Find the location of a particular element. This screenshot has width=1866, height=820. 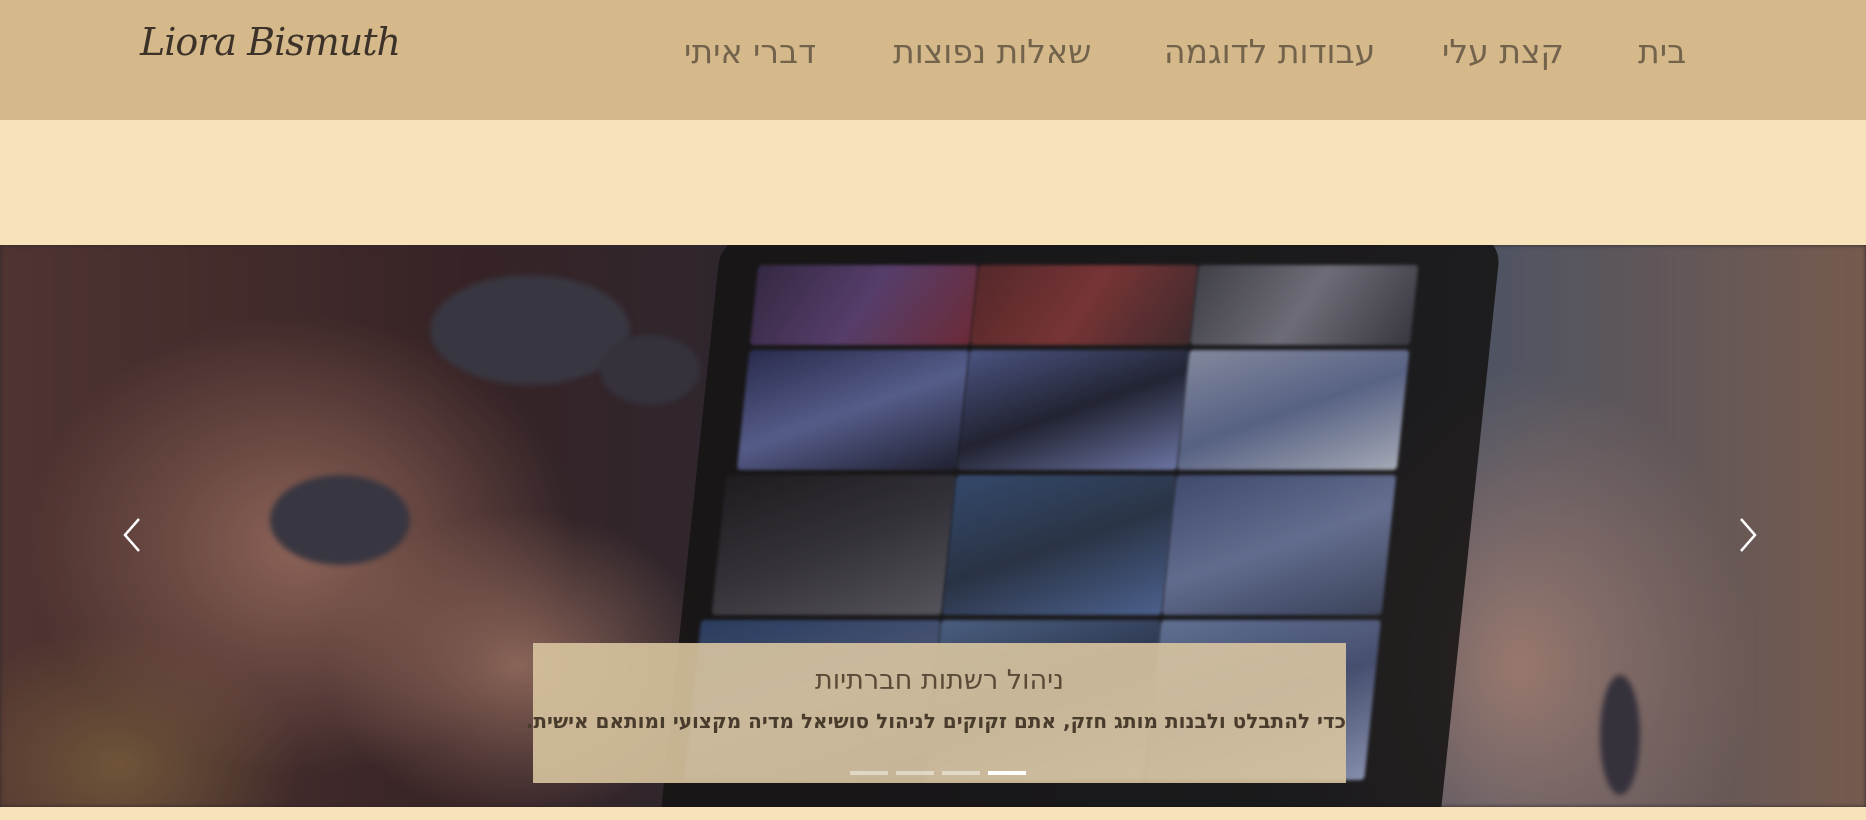

chevron-right-icon is located at coordinates (1748, 535).